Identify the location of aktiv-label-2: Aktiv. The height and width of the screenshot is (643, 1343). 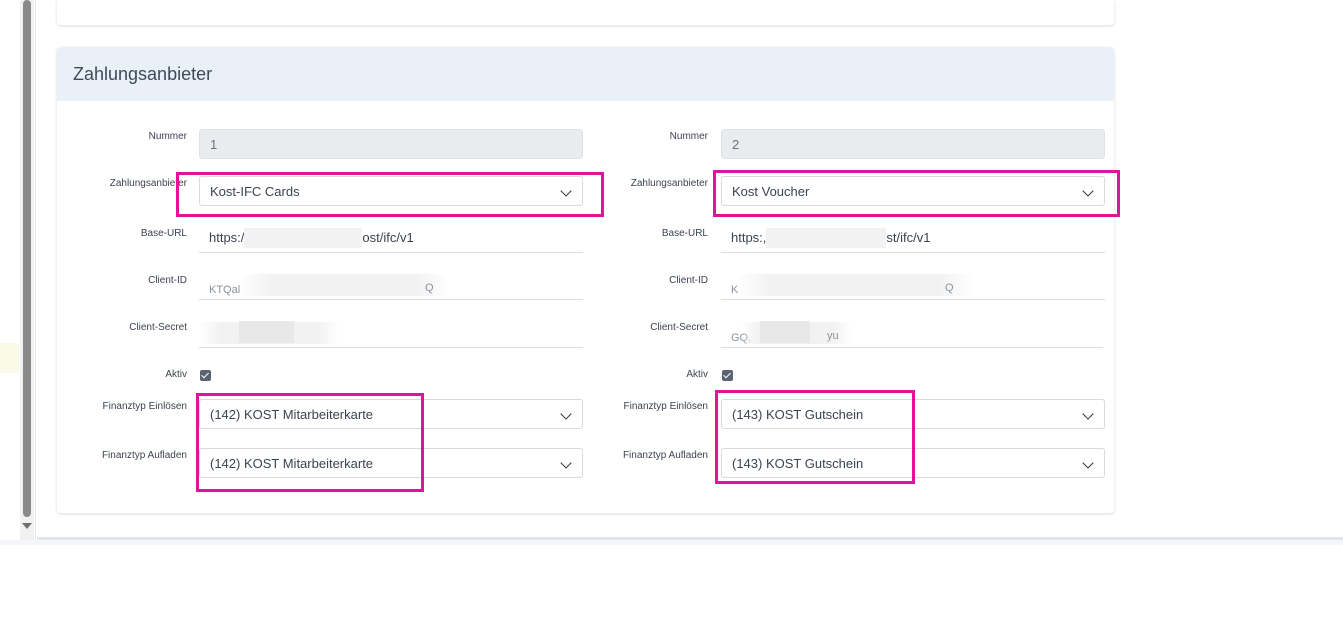
(697, 374).